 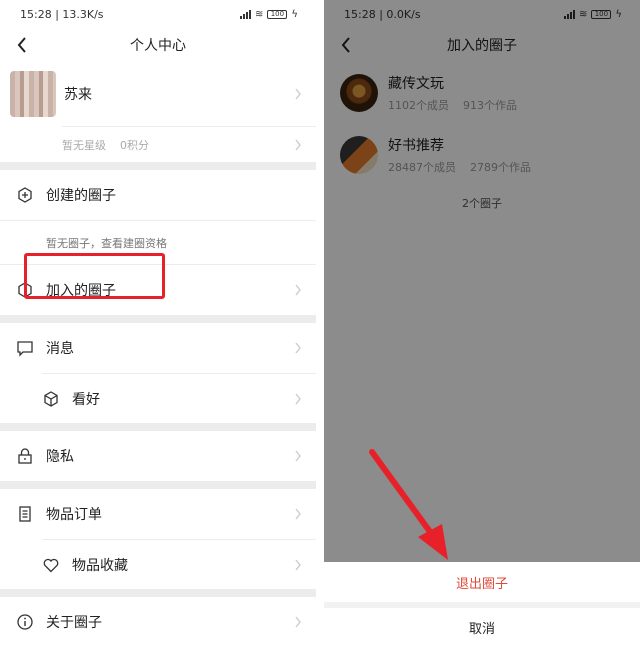 What do you see at coordinates (134, 145) in the screenshot?
I see `profile-points: 0积分` at bounding box center [134, 145].